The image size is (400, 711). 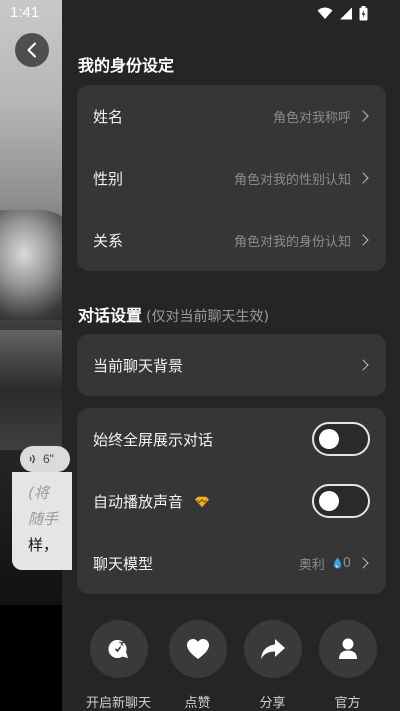 What do you see at coordinates (207, 317) in the screenshot?
I see `chat-settings-subtitle: (仅对当前聊天生效)` at bounding box center [207, 317].